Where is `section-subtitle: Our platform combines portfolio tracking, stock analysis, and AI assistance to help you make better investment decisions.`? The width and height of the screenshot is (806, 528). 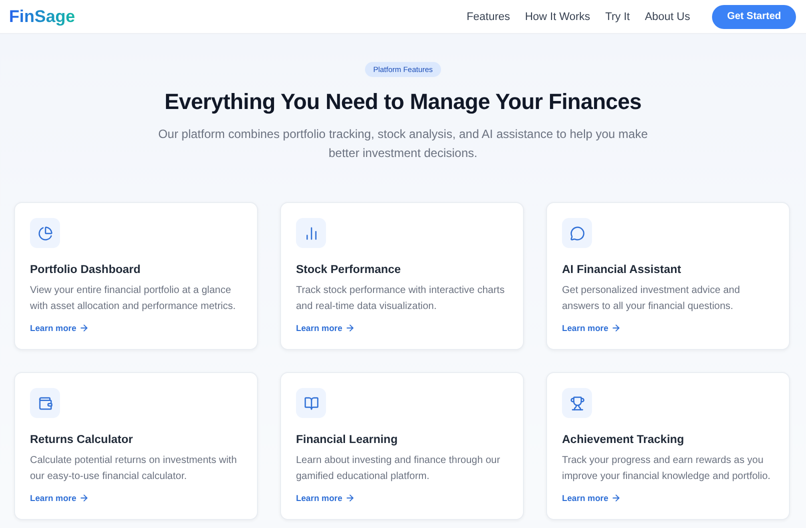
section-subtitle: Our platform combines portfolio tracking, stock analysis, and AI assistance to help you make better investment decisions. is located at coordinates (403, 144).